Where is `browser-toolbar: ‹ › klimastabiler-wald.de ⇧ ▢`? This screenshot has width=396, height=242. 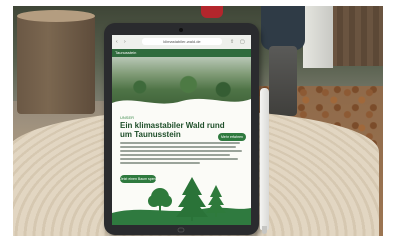 browser-toolbar: ‹ › klimastabiler-wald.de ⇧ ▢ is located at coordinates (181, 42).